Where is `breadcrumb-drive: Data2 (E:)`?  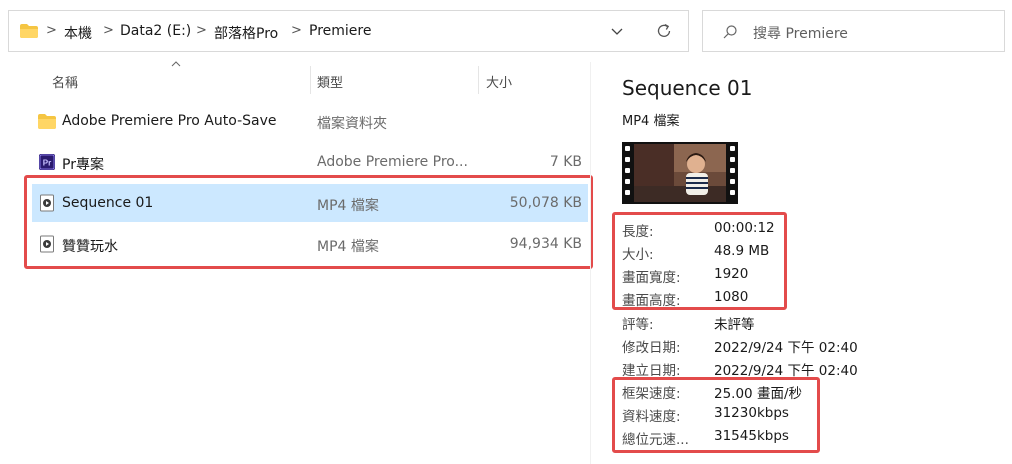
breadcrumb-drive: Data2 (E:) is located at coordinates (155, 31).